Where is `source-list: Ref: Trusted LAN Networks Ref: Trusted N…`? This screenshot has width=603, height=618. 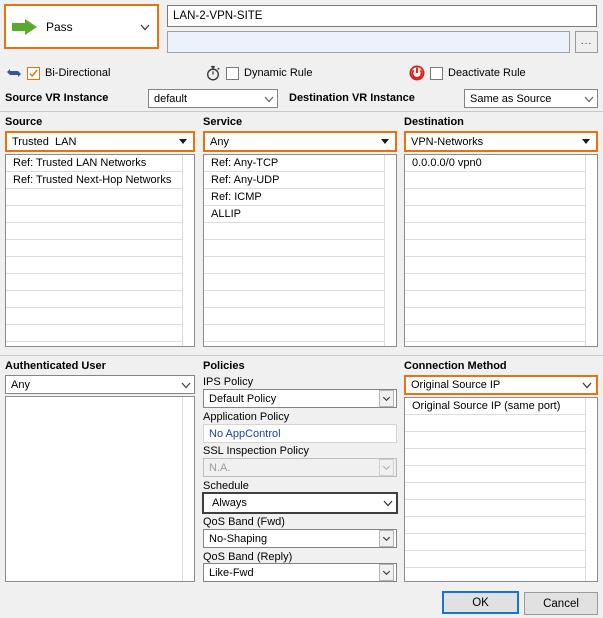 source-list: Ref: Trusted LAN Networks Ref: Trusted N… is located at coordinates (100, 250).